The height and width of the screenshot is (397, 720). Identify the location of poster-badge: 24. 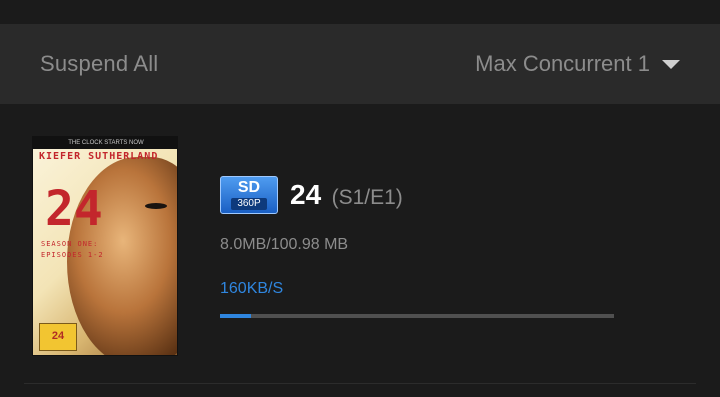
(58, 337).